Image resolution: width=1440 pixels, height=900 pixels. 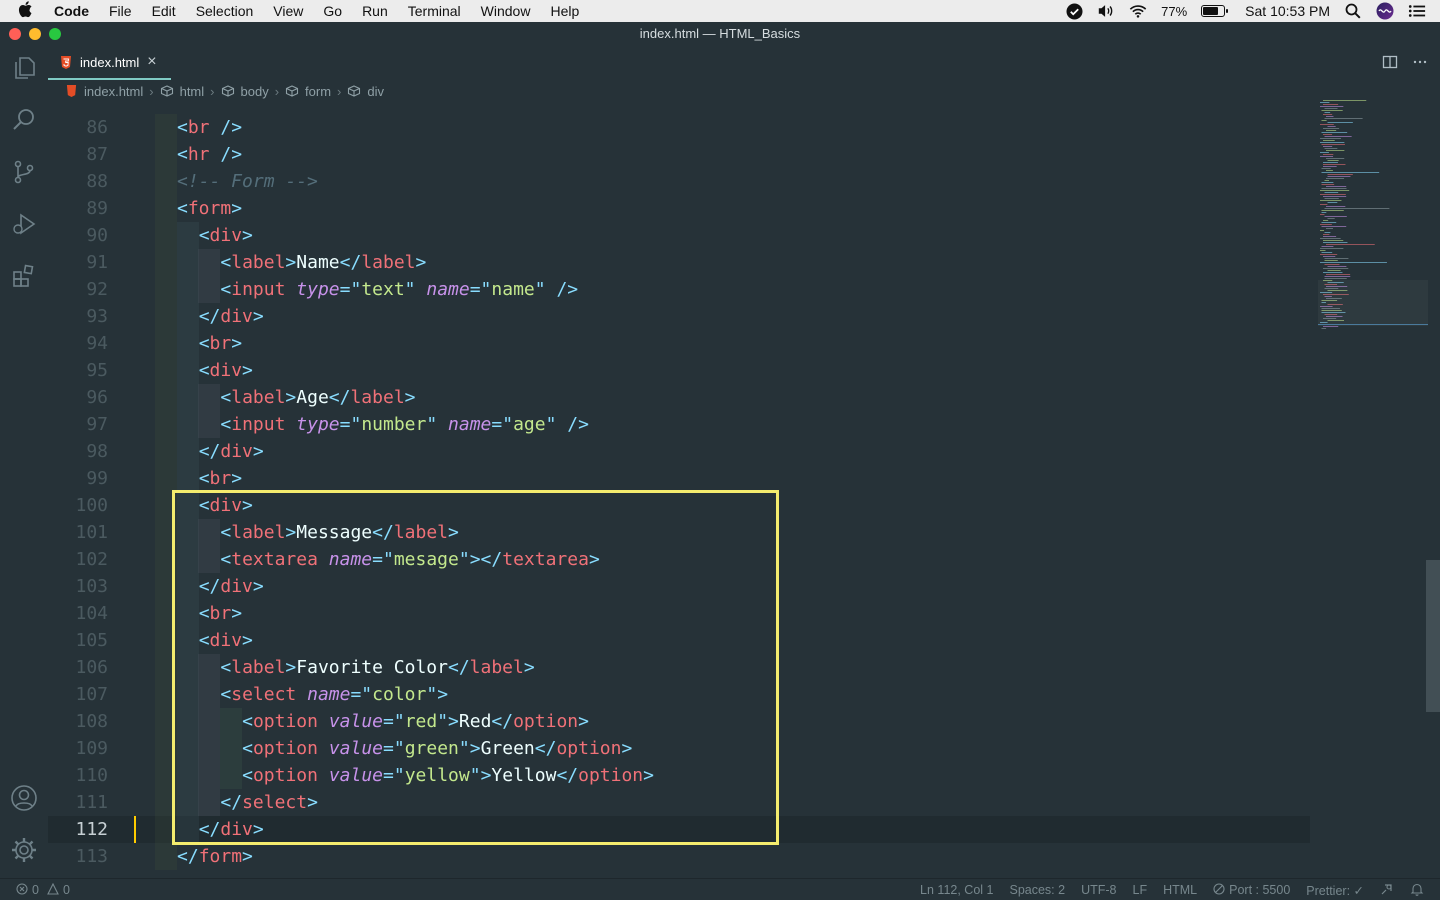 What do you see at coordinates (1074, 11) in the screenshot?
I see `checkmark-status-icon` at bounding box center [1074, 11].